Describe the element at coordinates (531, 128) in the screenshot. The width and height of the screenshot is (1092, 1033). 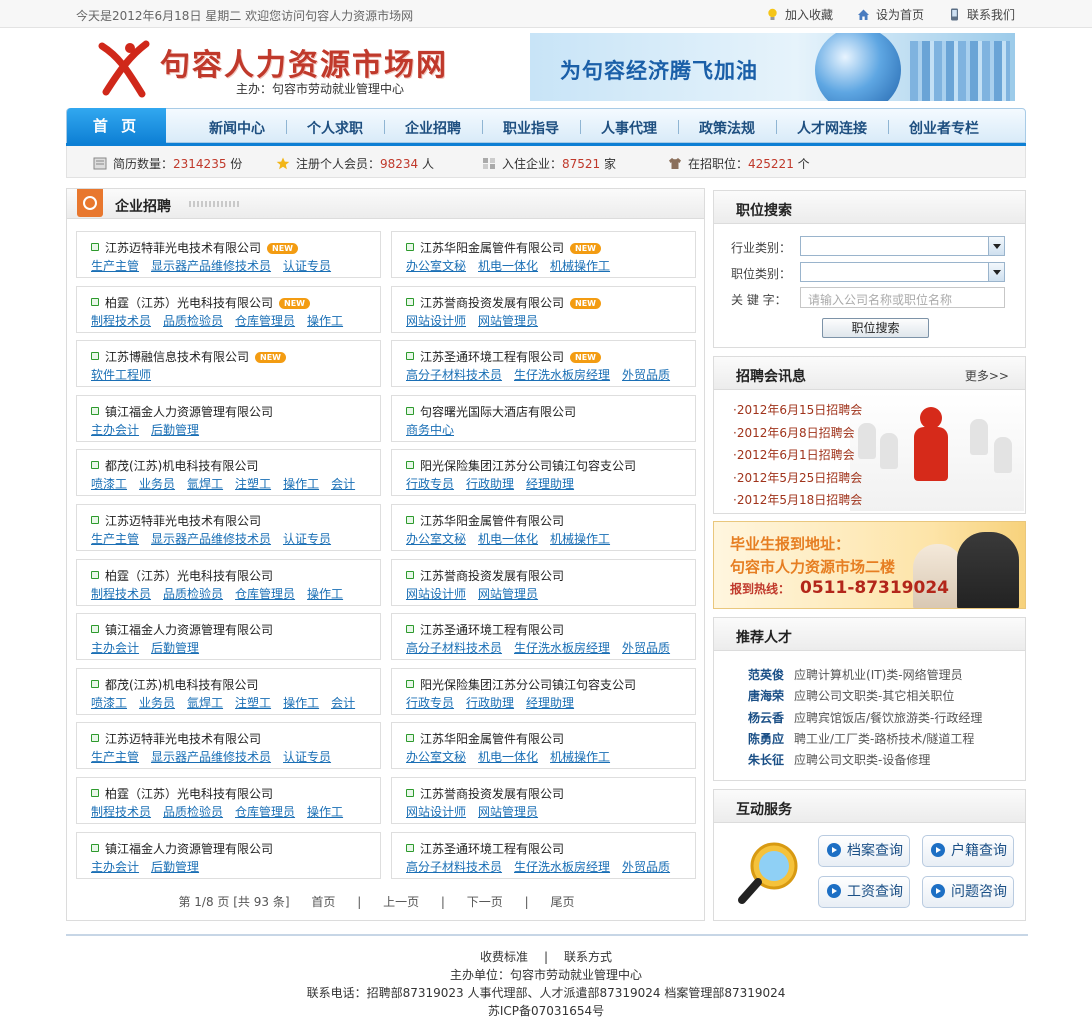
I see `nav-career-guidance: 职业指导` at that location.